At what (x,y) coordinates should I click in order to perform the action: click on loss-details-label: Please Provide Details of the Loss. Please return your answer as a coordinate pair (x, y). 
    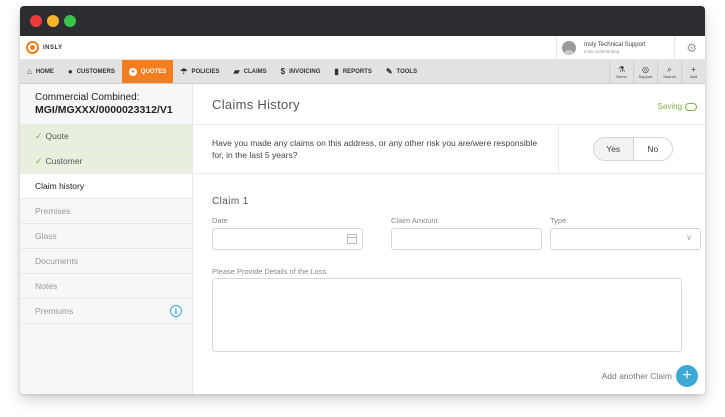
    Looking at the image, I should click on (269, 271).